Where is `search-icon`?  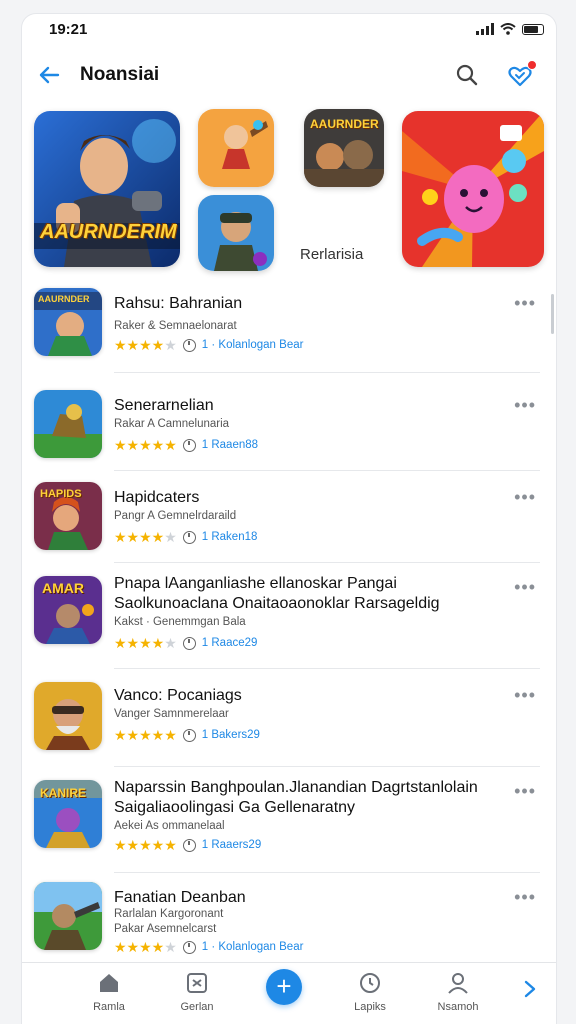
search-icon is located at coordinates (467, 75).